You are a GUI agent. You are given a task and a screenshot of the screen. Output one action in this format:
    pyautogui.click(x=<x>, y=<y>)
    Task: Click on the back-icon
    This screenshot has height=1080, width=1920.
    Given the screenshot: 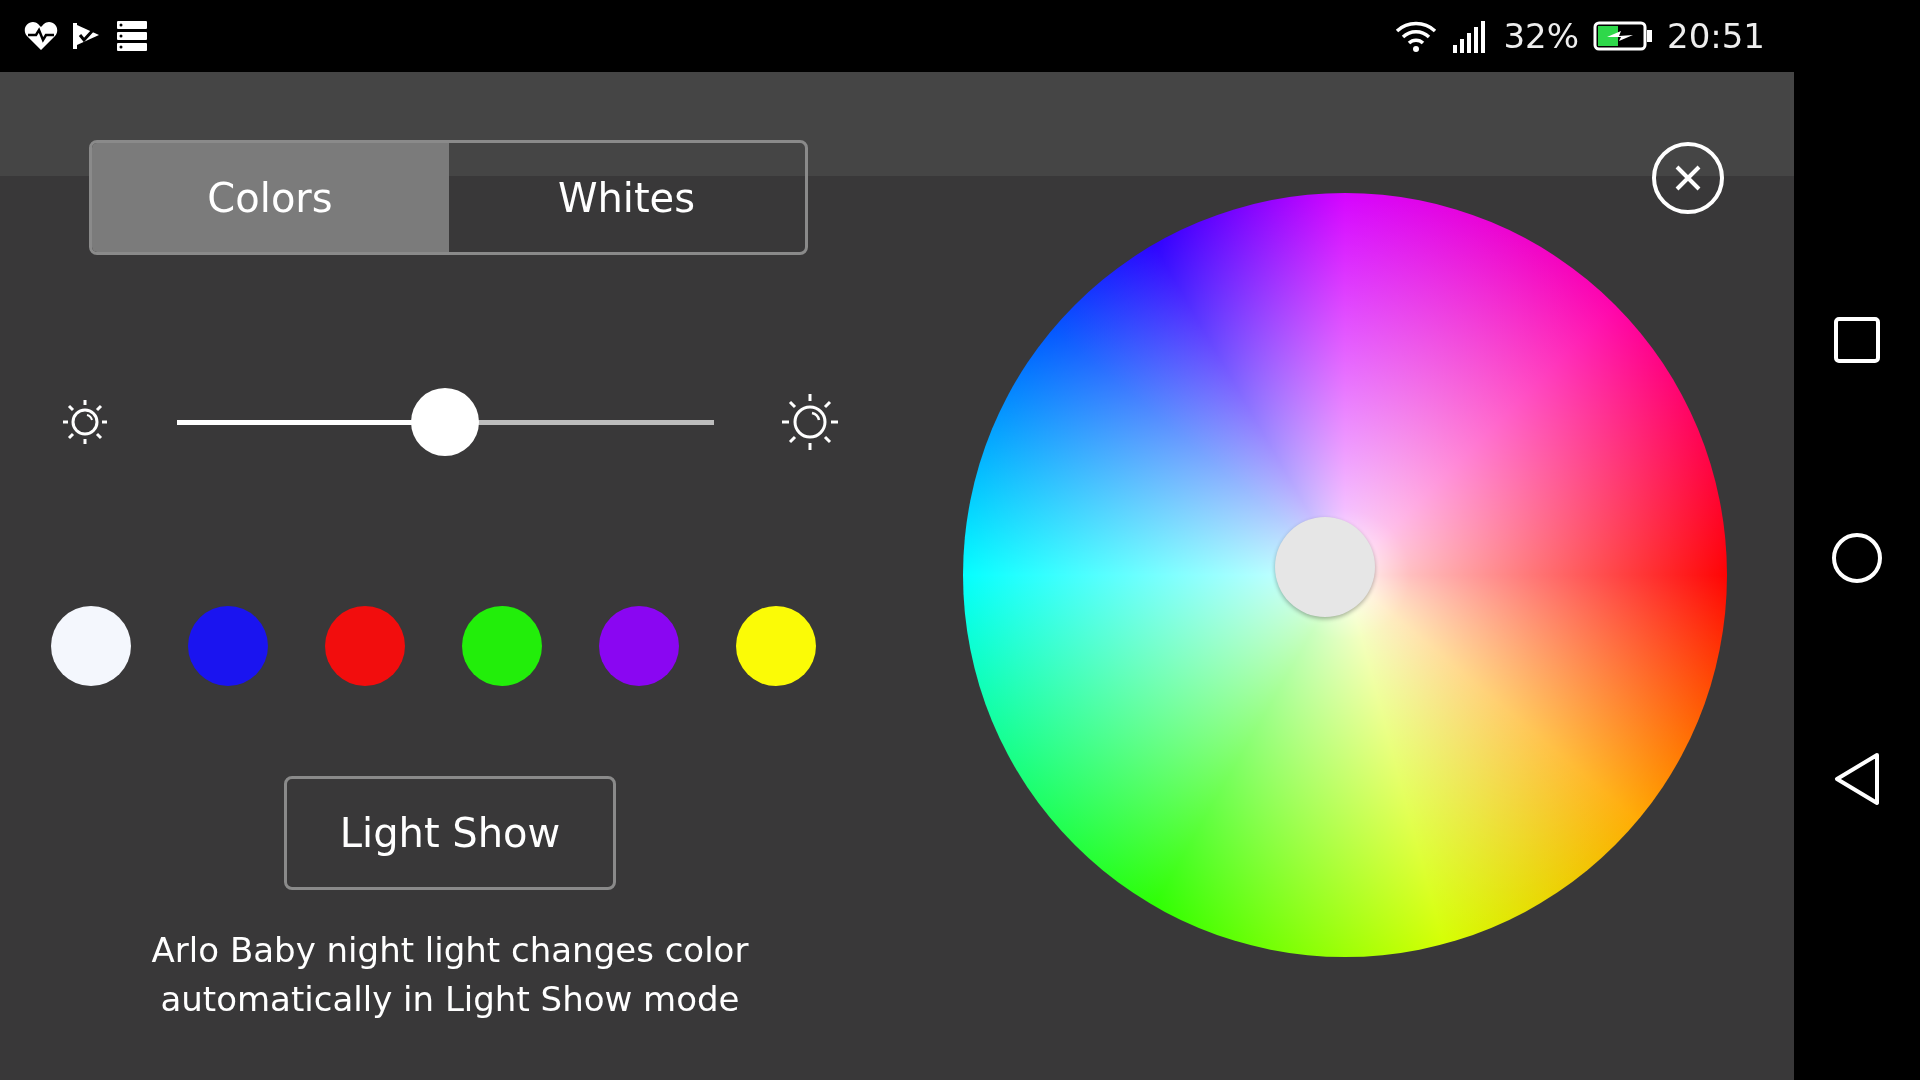 What is the action you would take?
    pyautogui.click(x=1857, y=779)
    